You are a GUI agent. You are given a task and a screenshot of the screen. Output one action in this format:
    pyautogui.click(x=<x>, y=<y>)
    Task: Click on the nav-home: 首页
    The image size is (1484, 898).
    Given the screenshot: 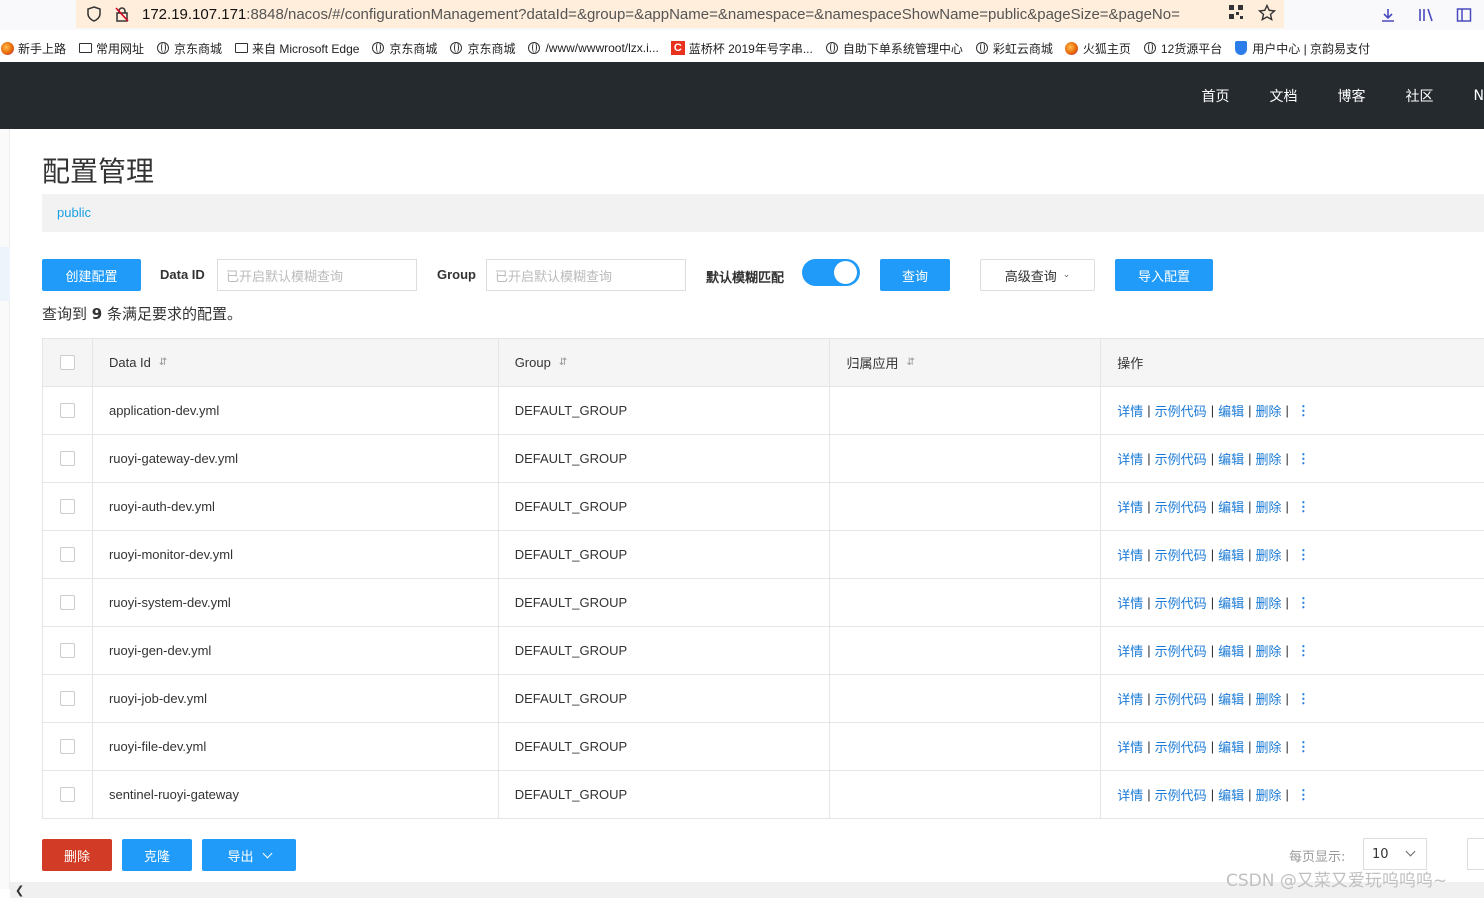 What is the action you would take?
    pyautogui.click(x=1216, y=96)
    